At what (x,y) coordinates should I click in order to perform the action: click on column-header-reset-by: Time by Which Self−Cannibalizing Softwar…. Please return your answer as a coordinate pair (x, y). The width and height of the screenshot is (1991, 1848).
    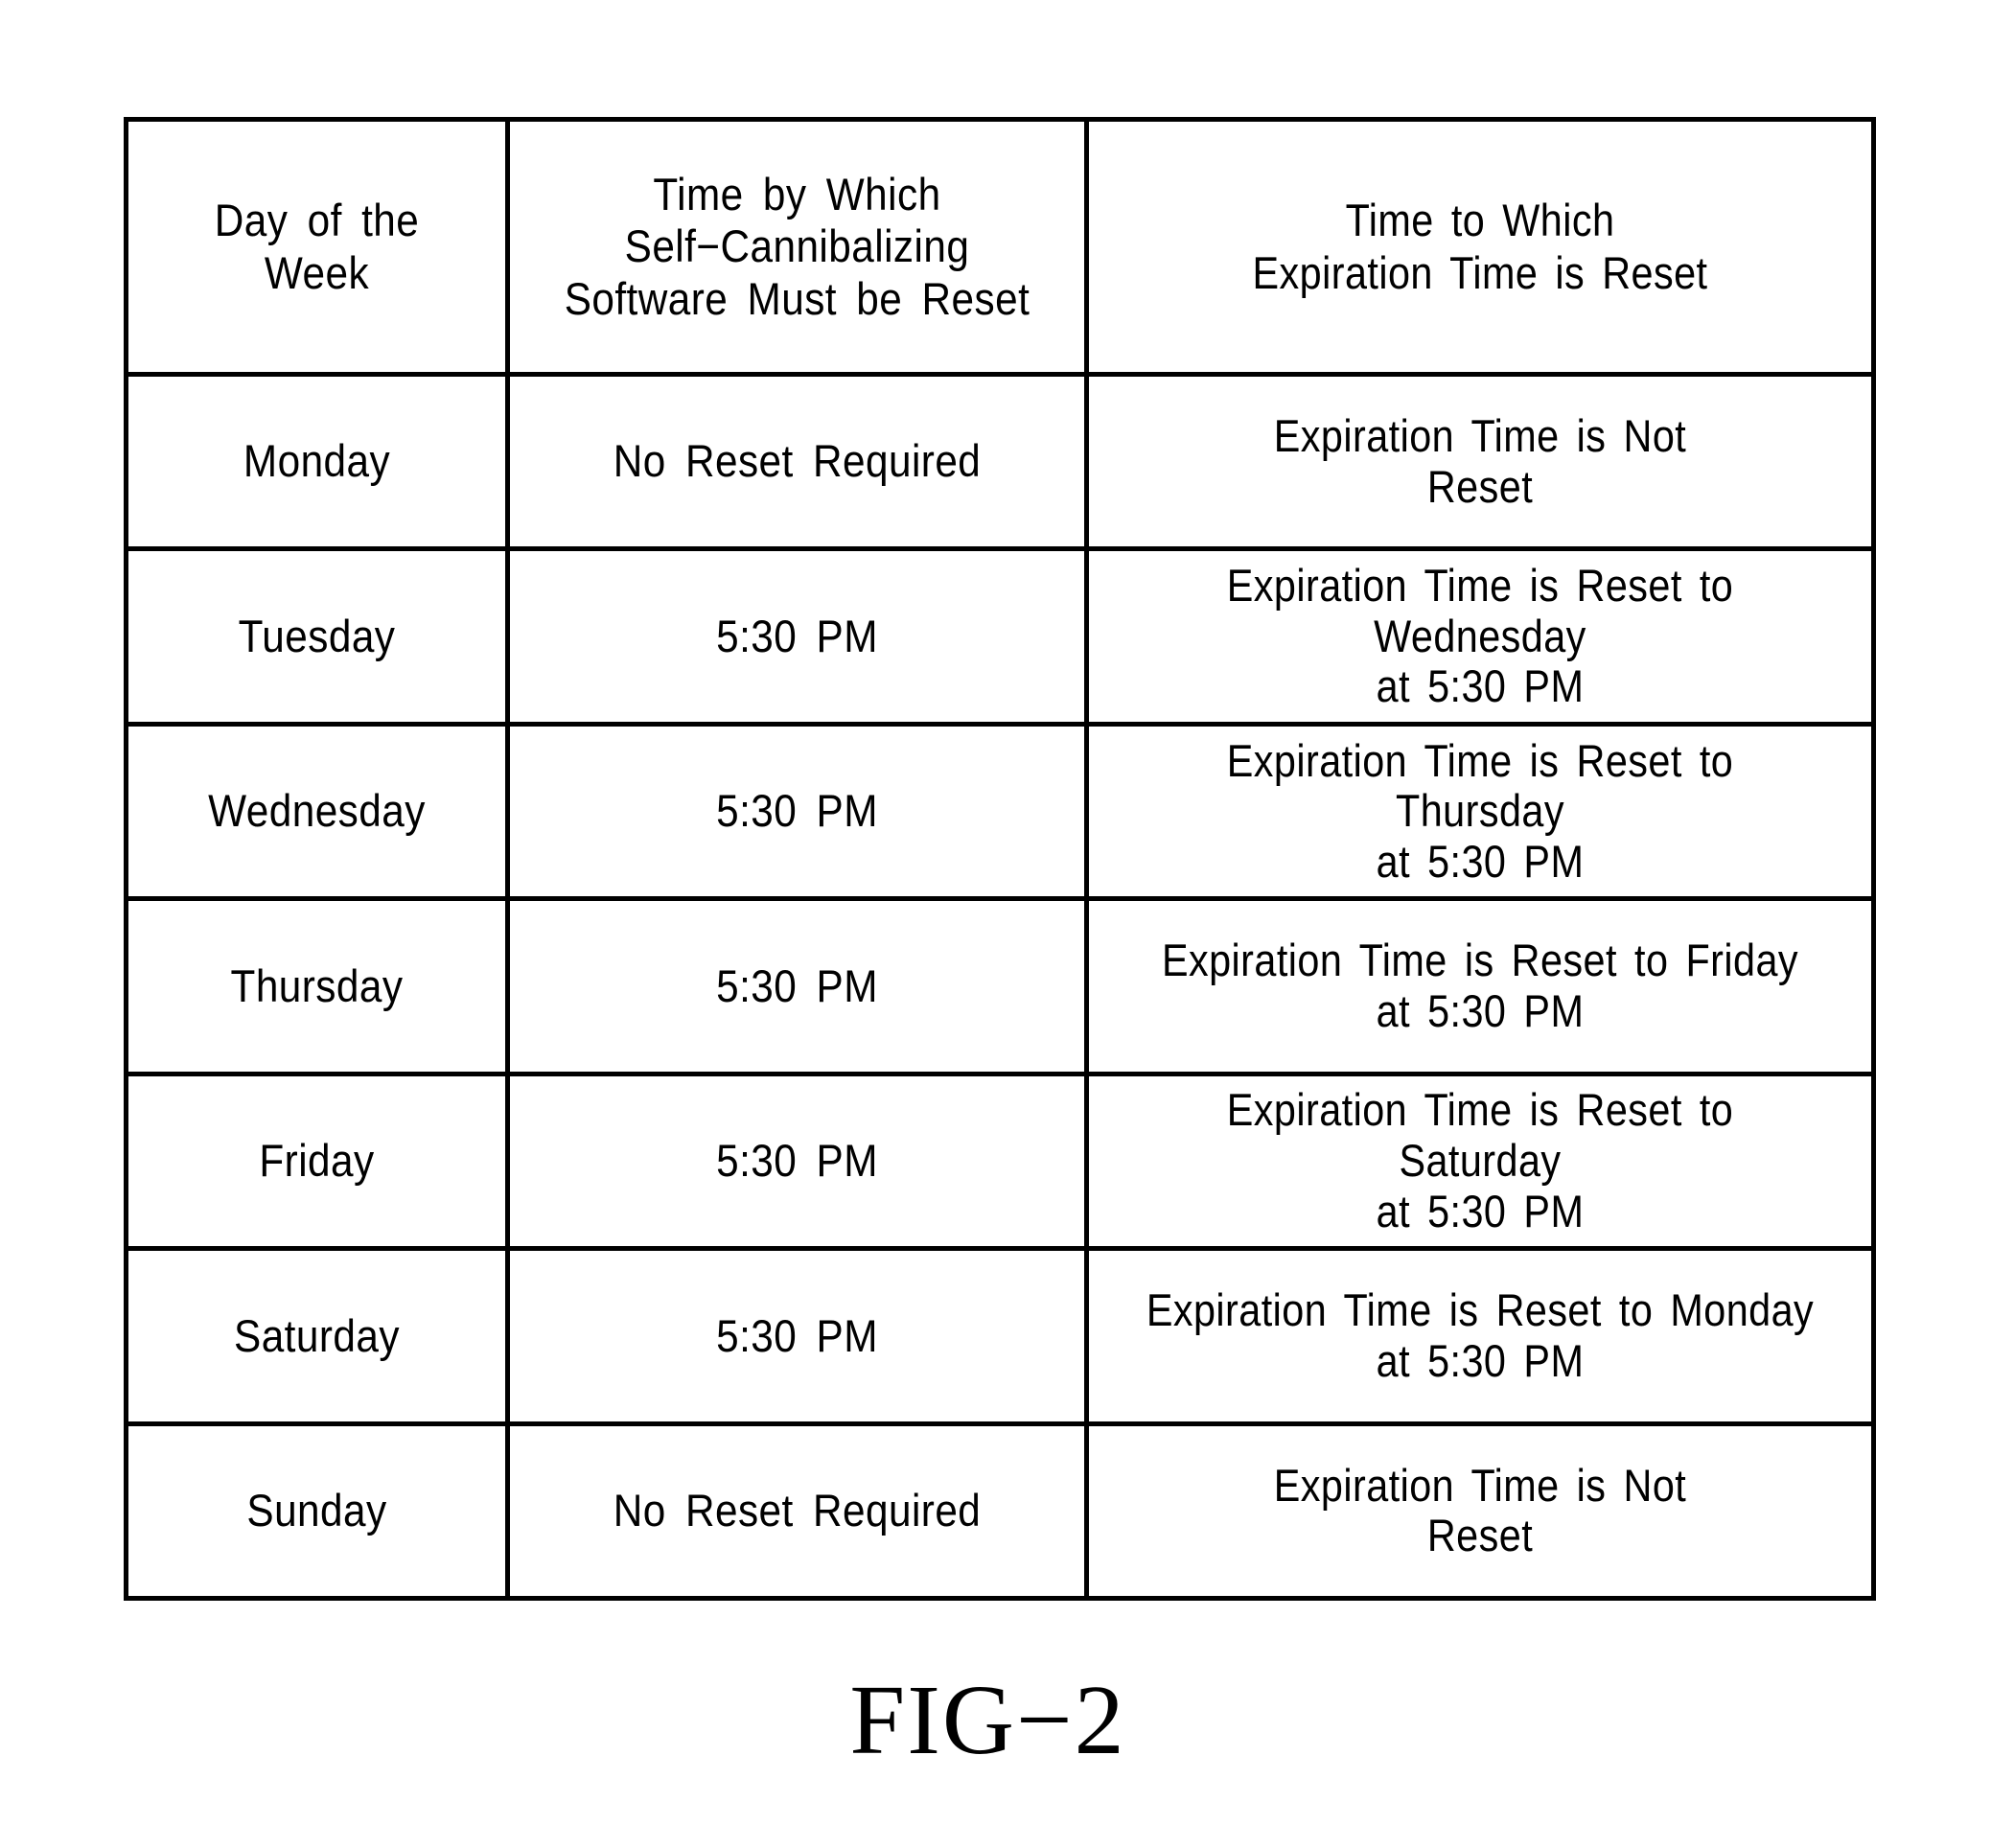
    Looking at the image, I should click on (797, 247).